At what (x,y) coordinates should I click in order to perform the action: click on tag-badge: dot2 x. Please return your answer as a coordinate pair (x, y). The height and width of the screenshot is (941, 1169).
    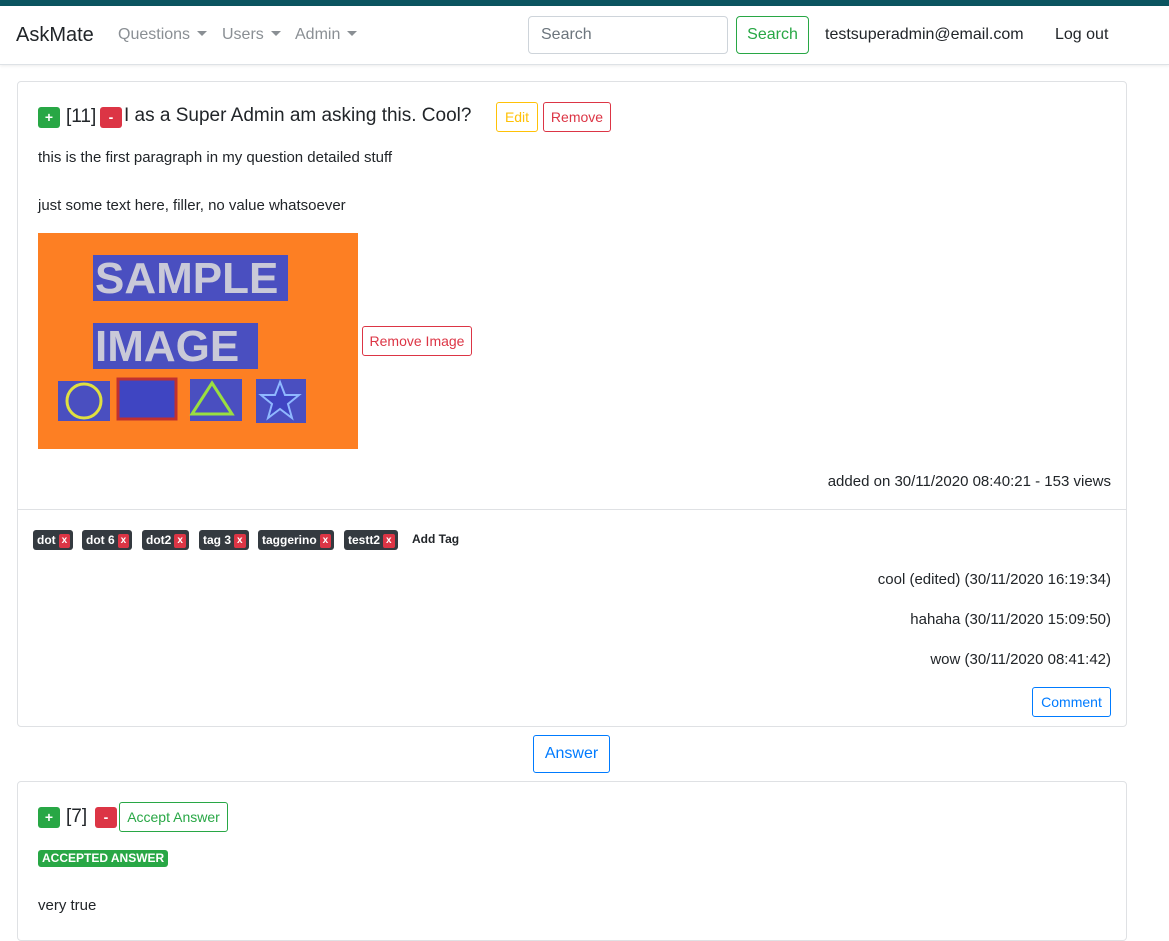
    Looking at the image, I should click on (165, 540).